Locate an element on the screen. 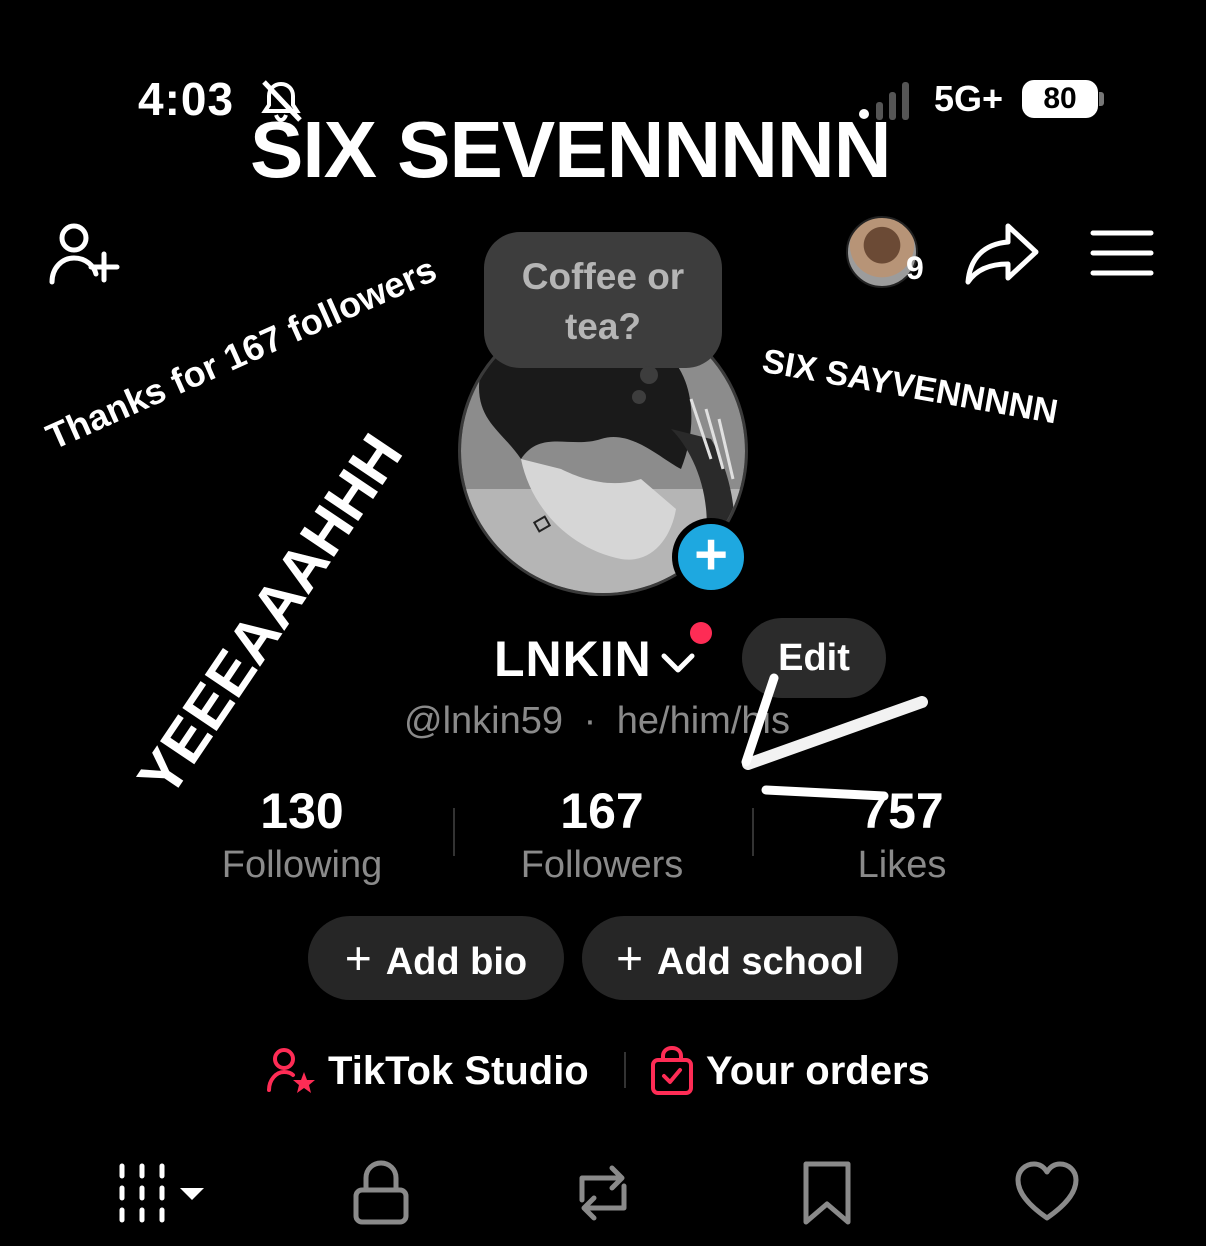 The height and width of the screenshot is (1246, 1206). lock-icon is located at coordinates (381, 1193).